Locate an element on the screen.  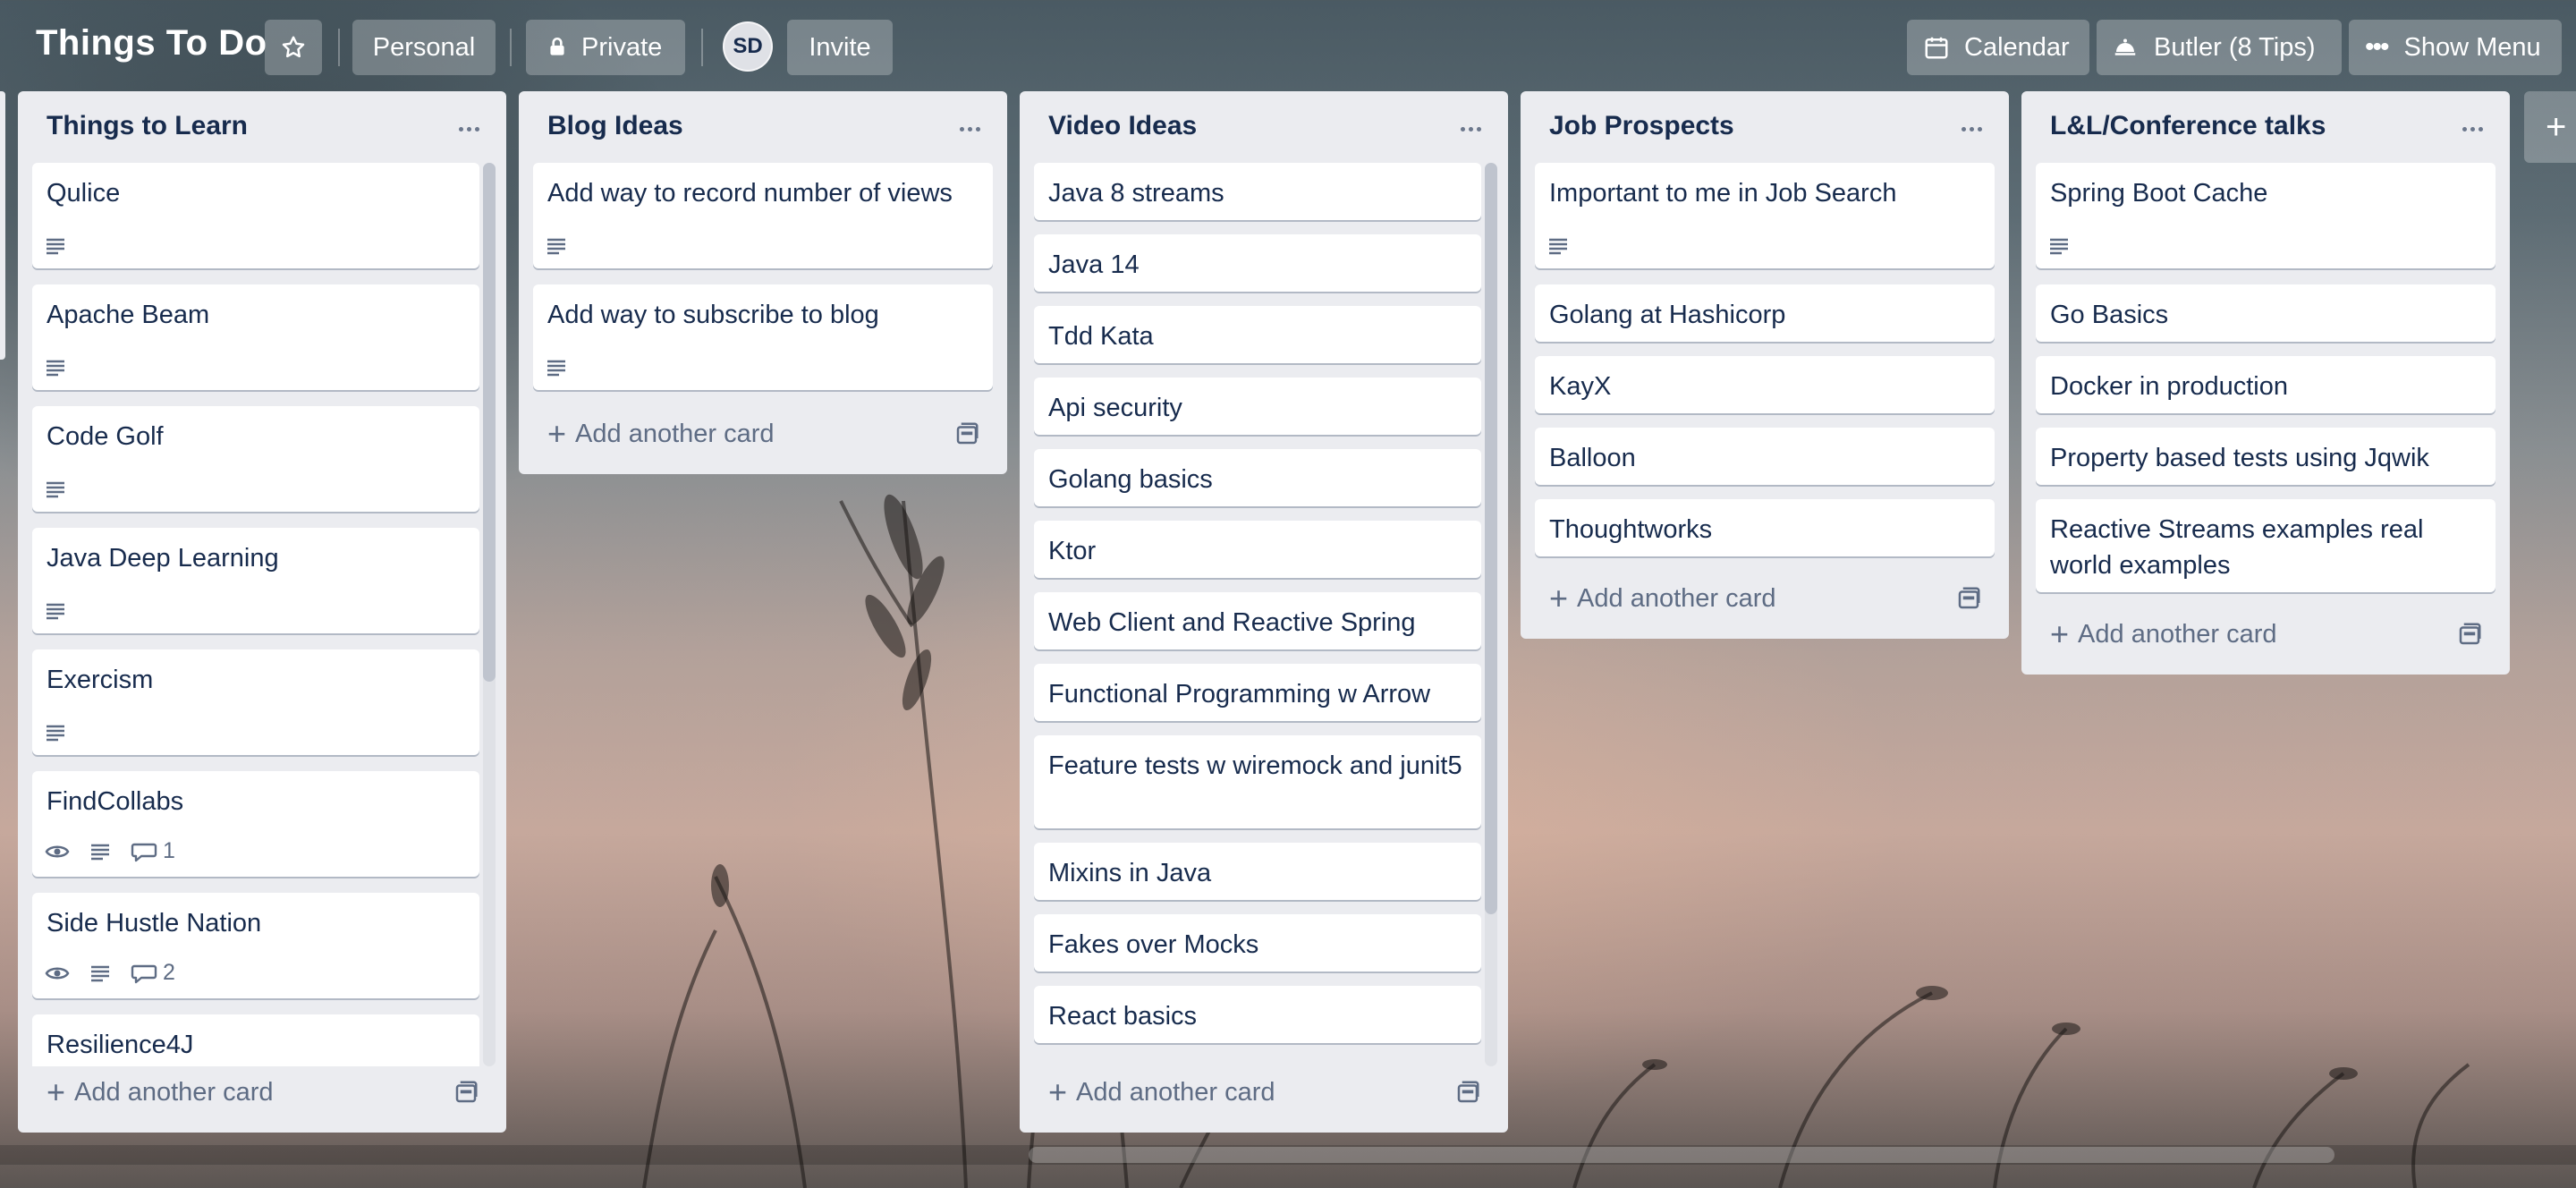
butler-icon is located at coordinates (2125, 46).